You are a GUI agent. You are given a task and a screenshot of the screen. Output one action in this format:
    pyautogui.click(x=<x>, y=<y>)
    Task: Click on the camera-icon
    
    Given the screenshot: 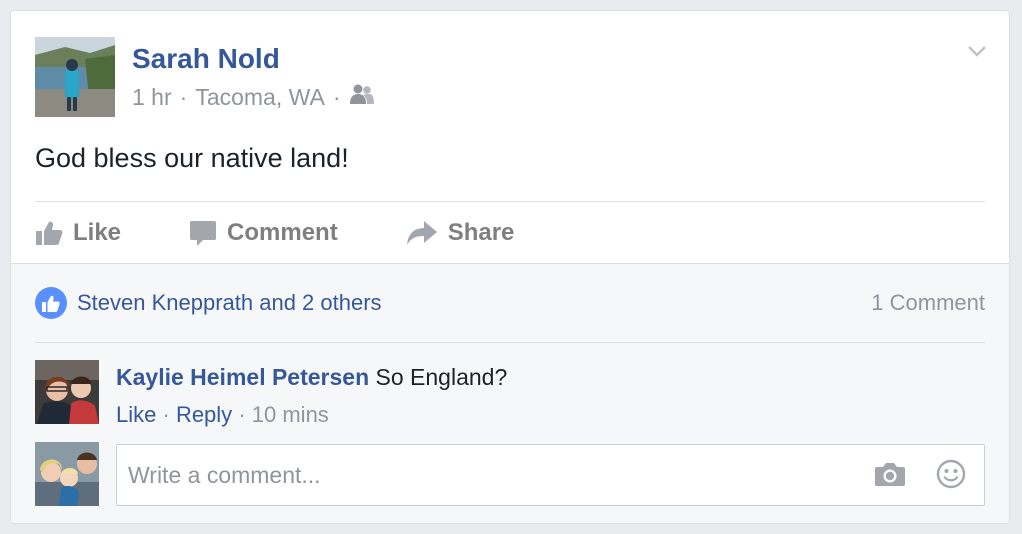 What is the action you would take?
    pyautogui.click(x=890, y=476)
    